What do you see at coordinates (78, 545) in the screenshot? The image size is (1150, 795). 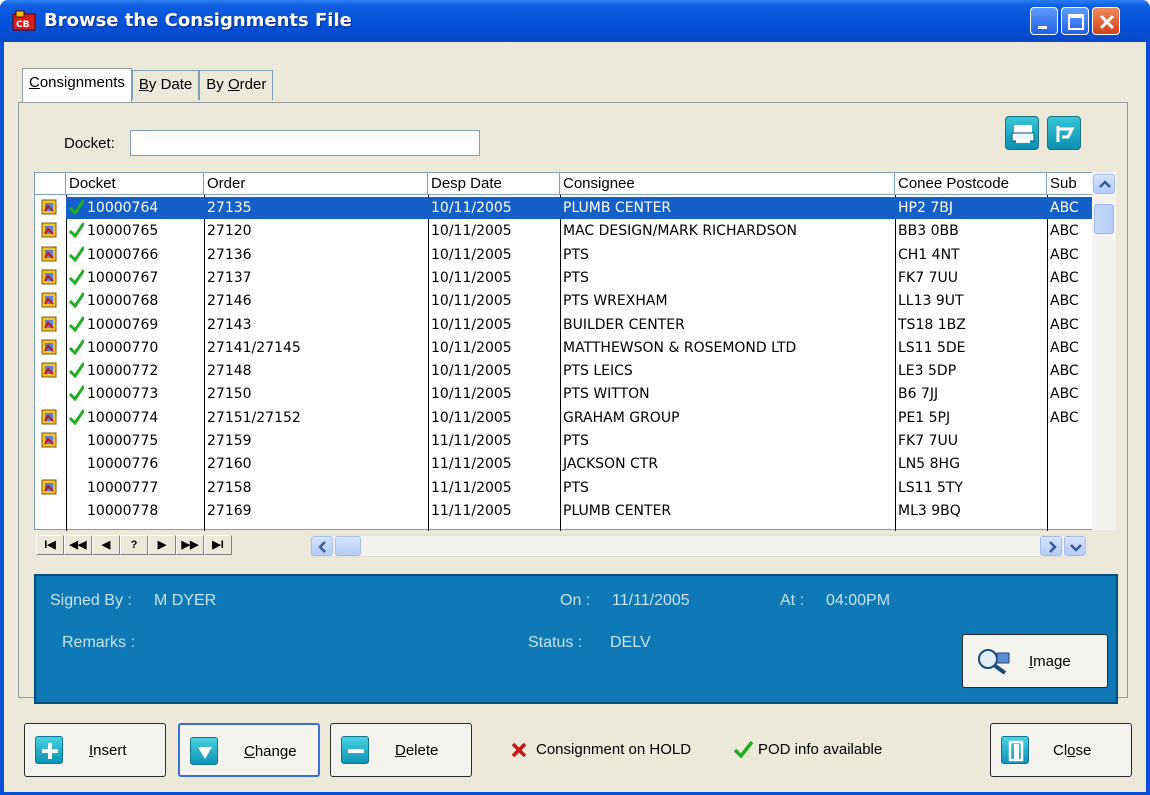 I see `prev-page-button: ◀◀` at bounding box center [78, 545].